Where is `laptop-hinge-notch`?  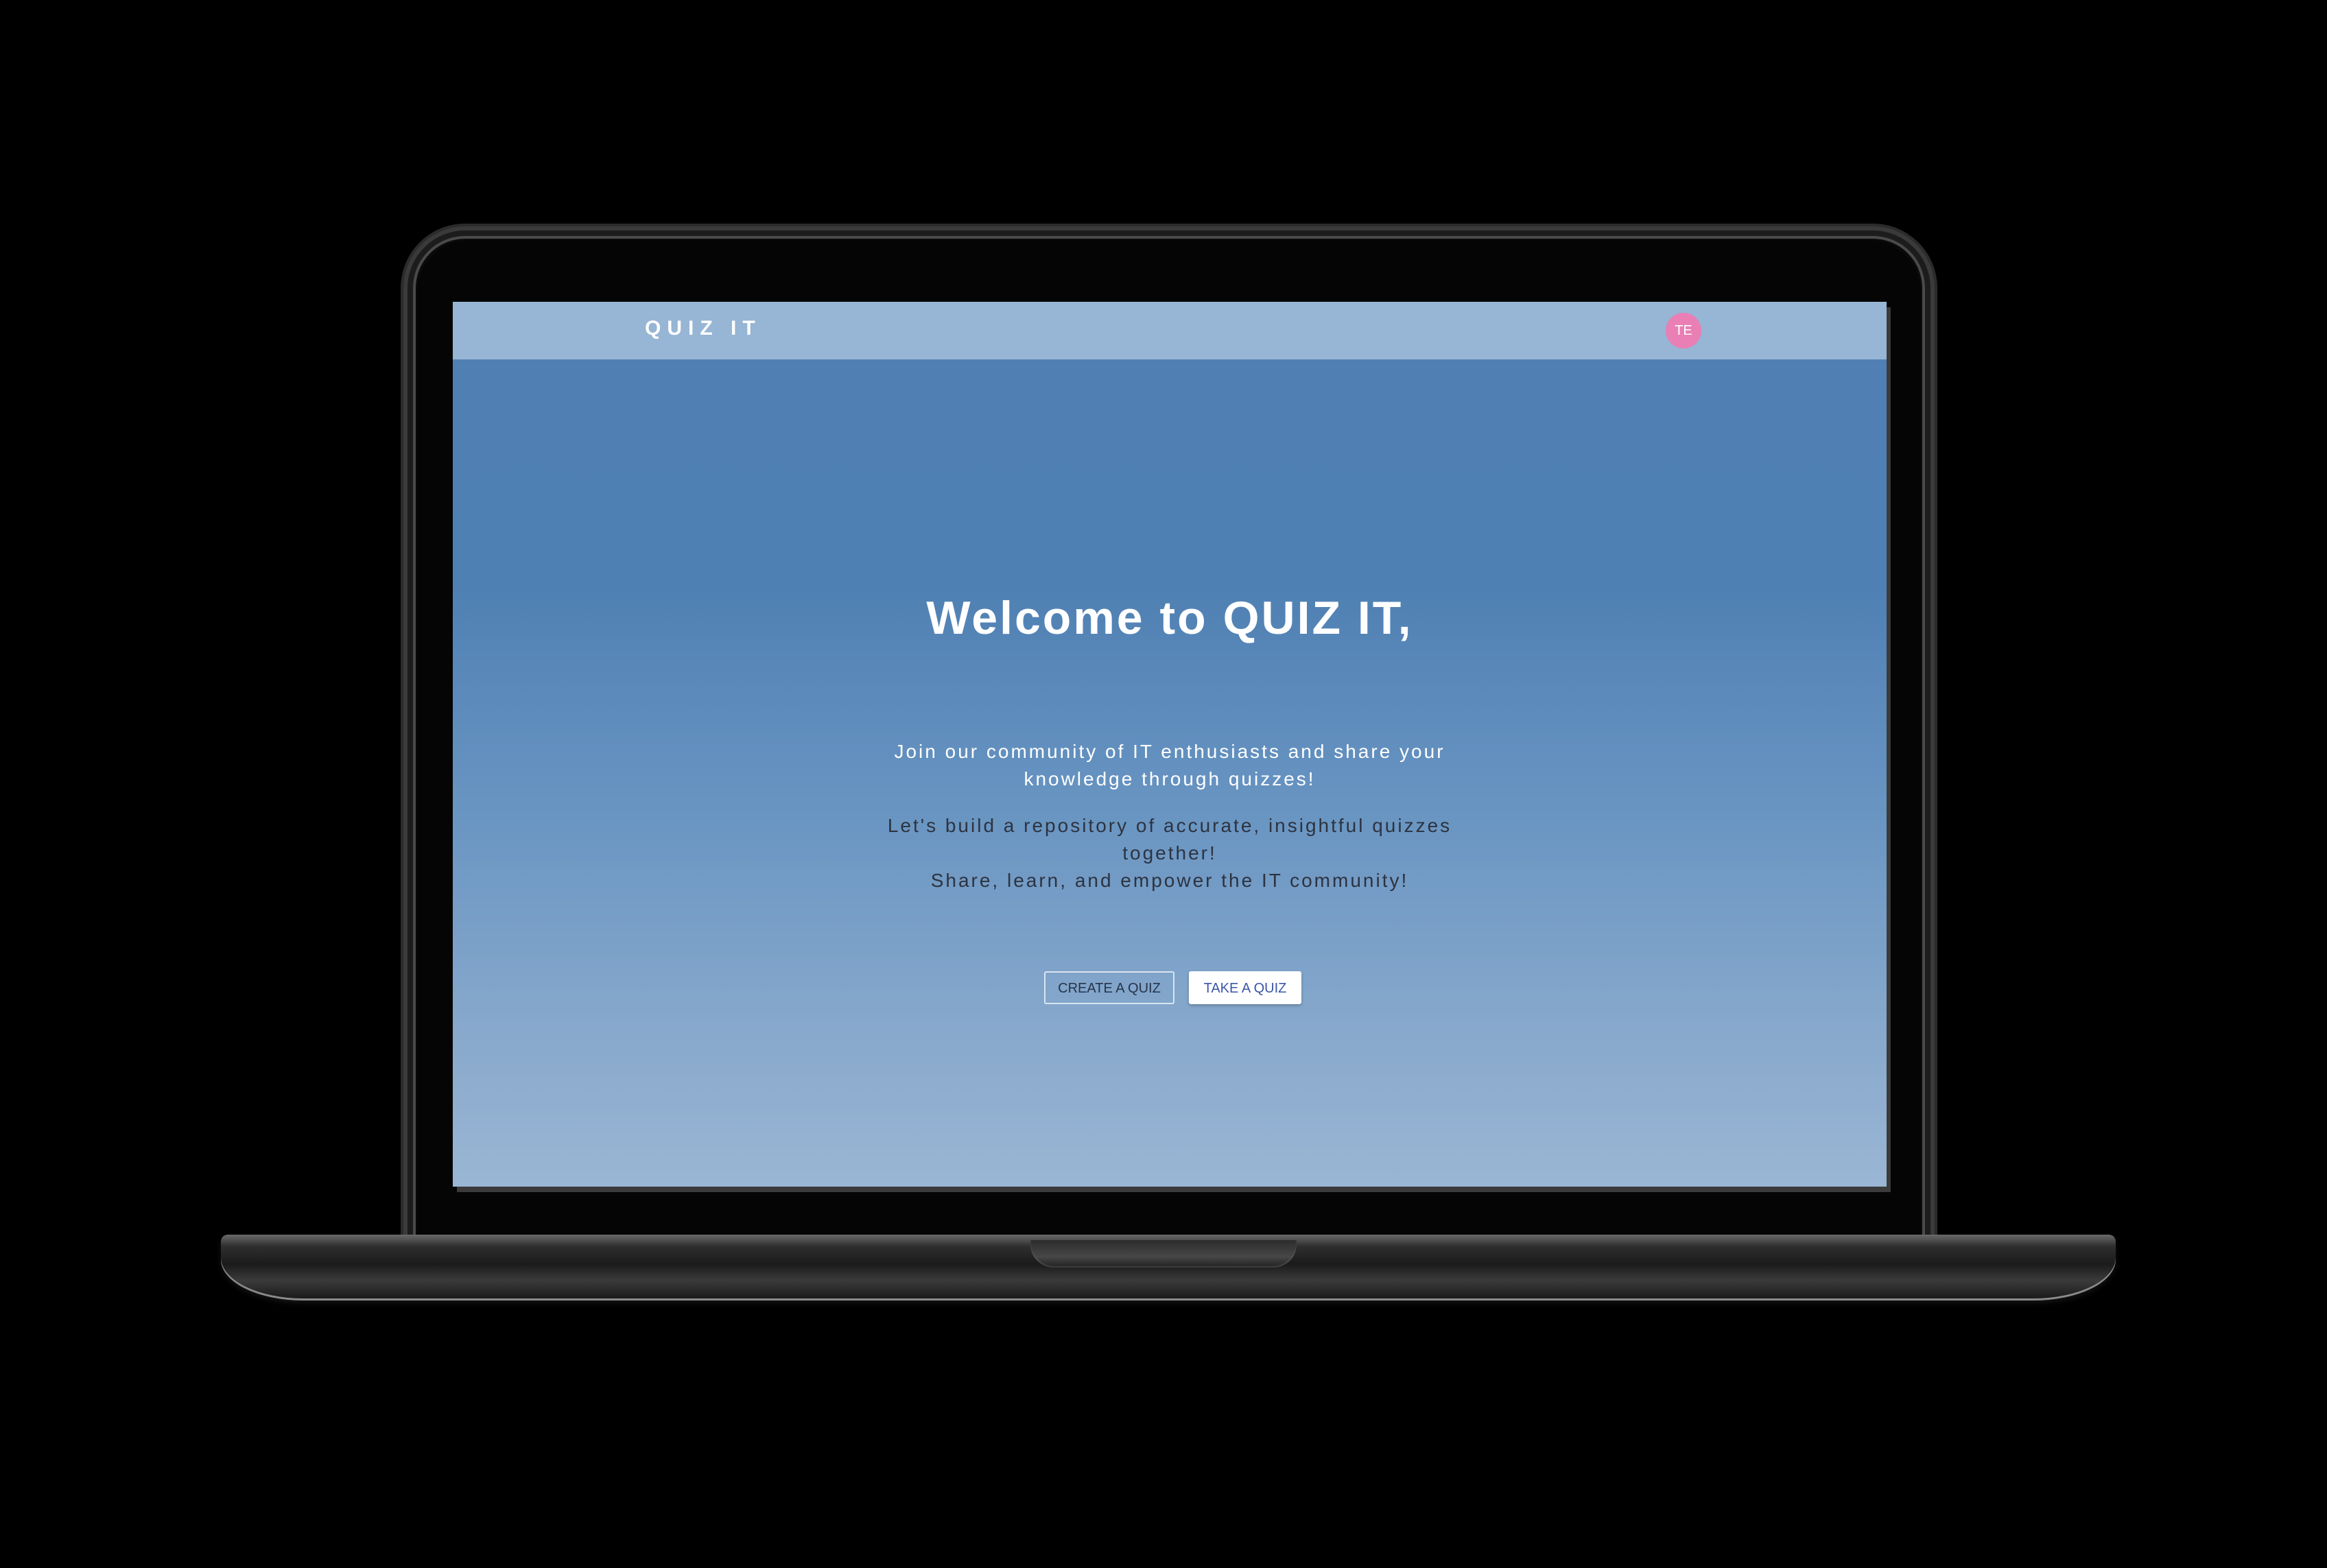 laptop-hinge-notch is located at coordinates (1163, 1254).